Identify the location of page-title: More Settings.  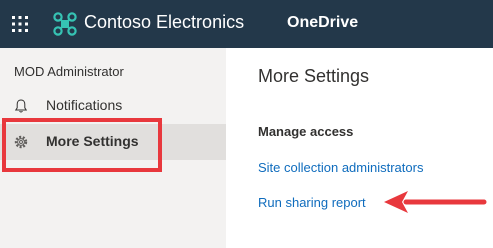
(314, 76).